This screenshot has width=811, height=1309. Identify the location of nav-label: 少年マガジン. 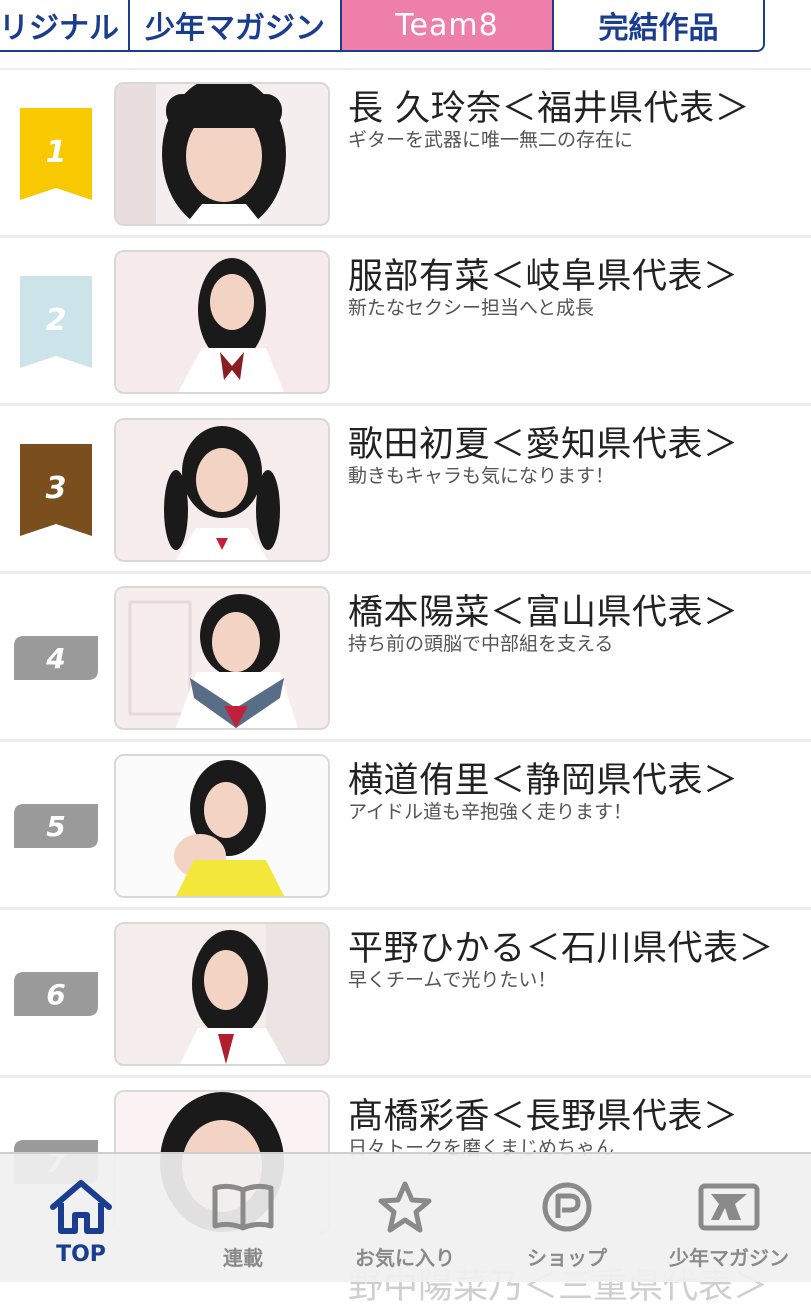
(729, 1258).